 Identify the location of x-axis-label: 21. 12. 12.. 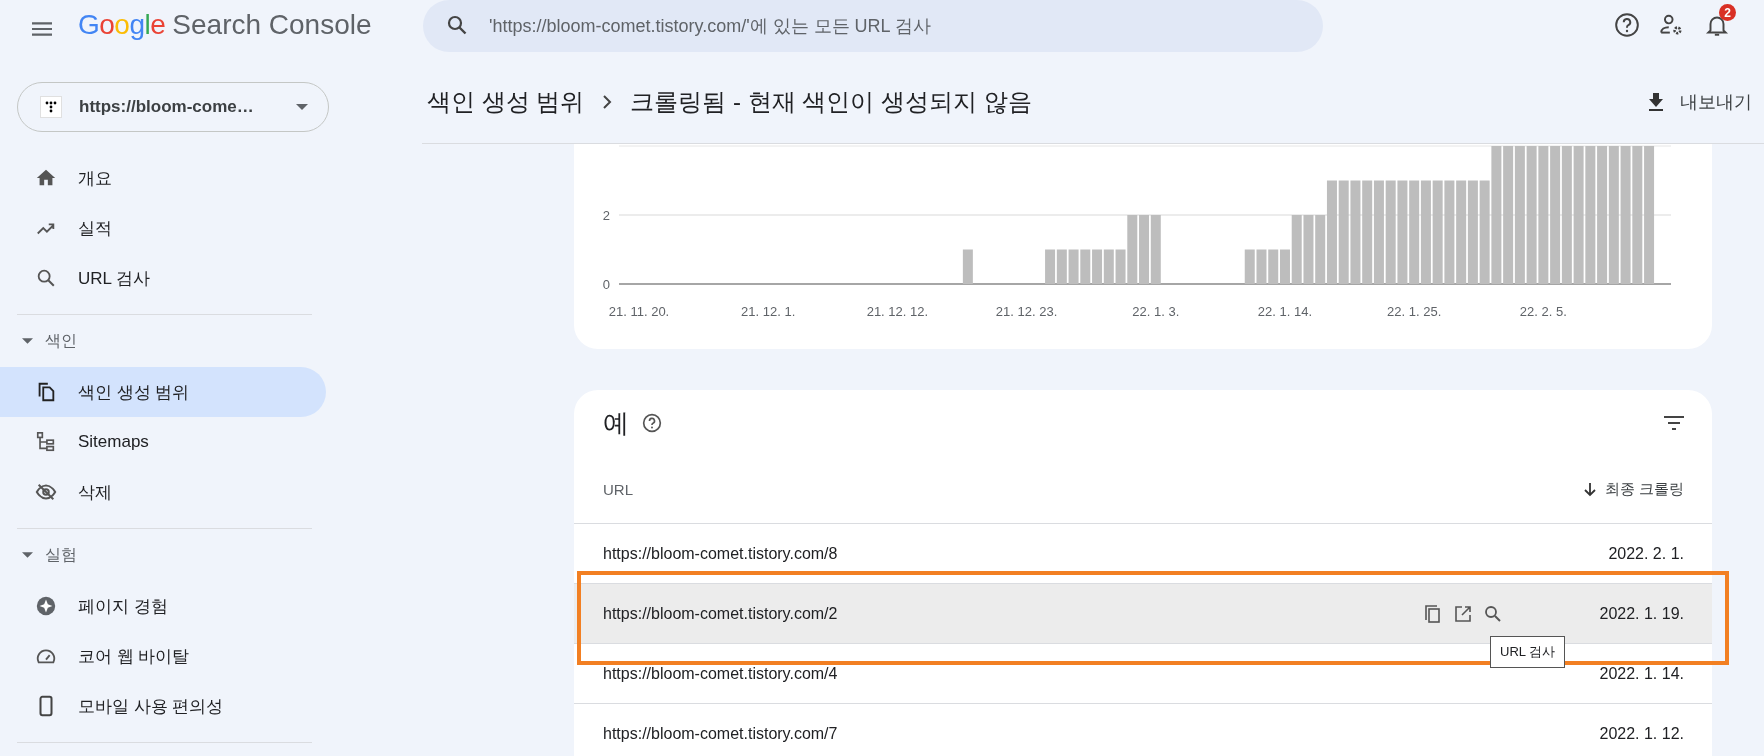
(897, 311).